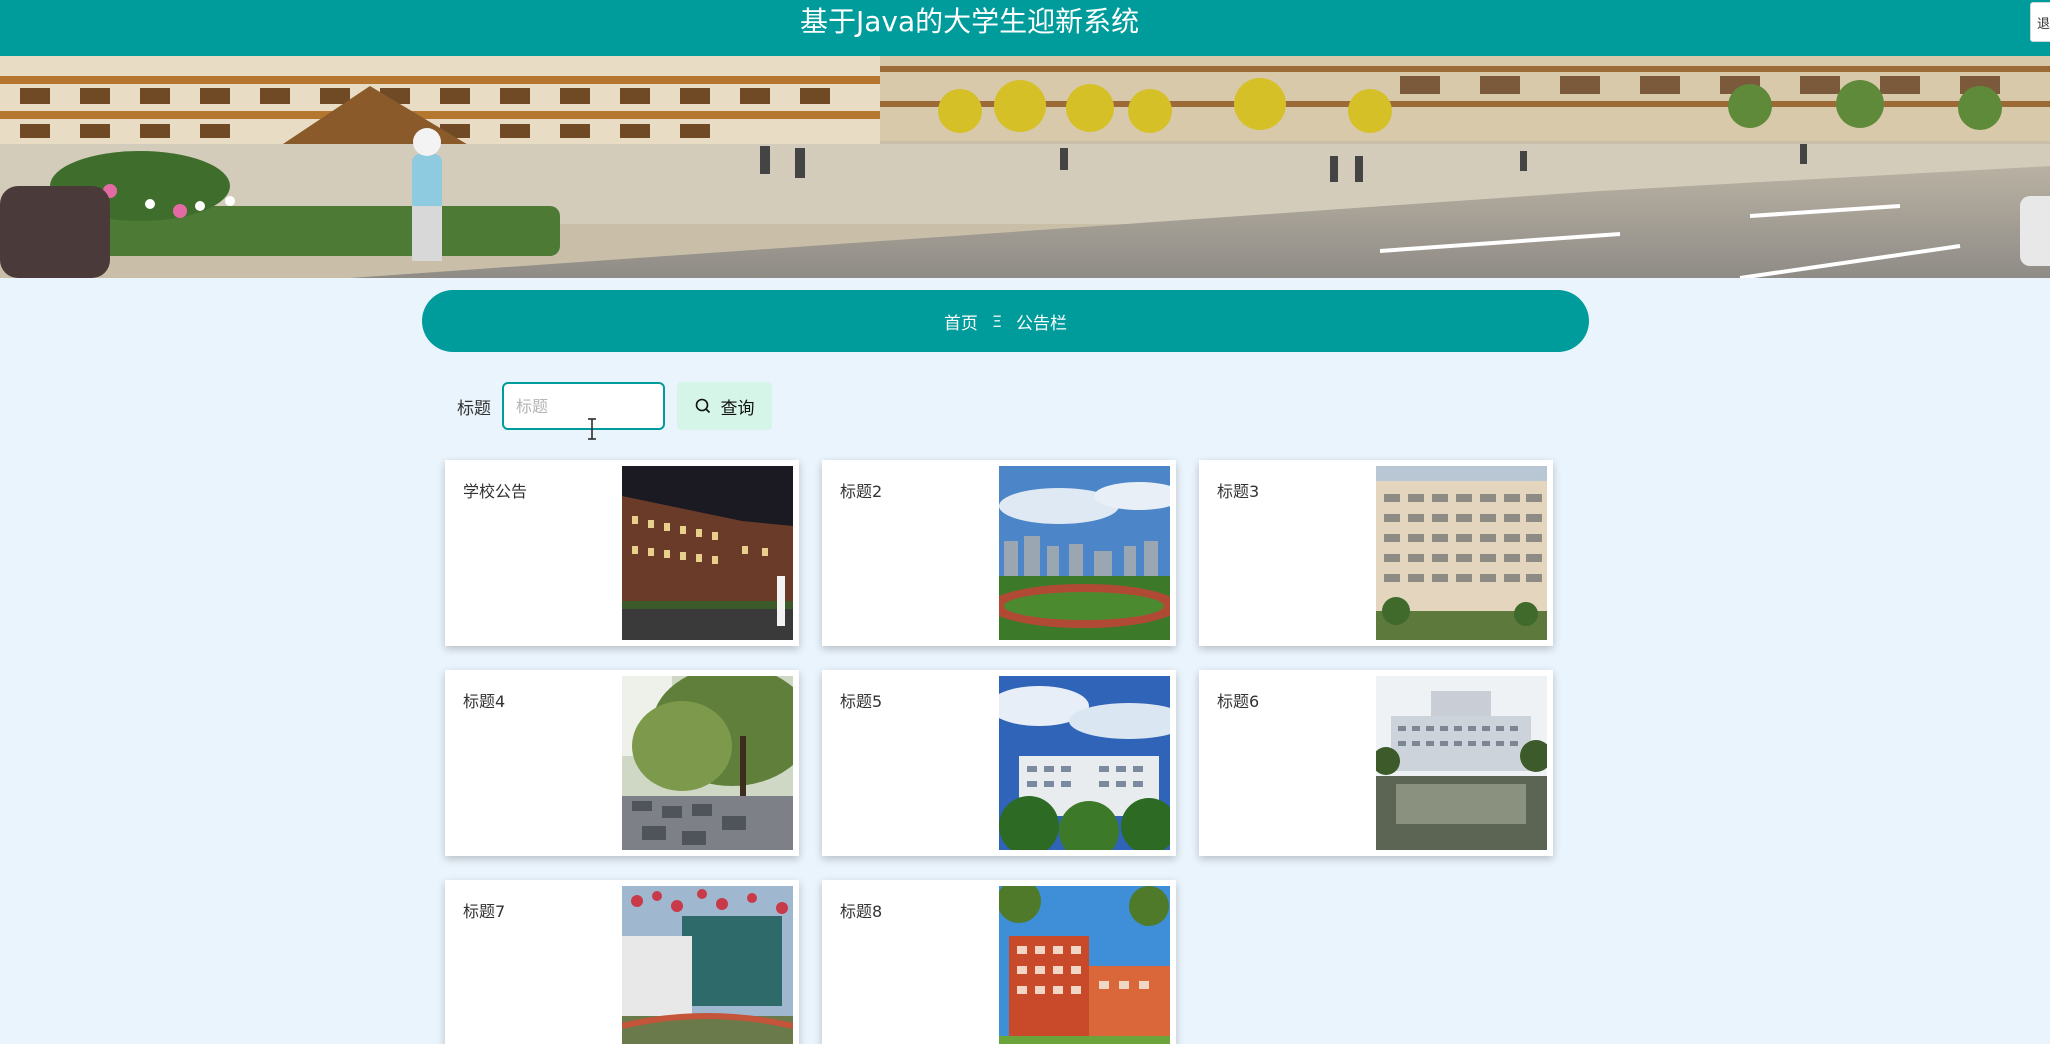 This screenshot has height=1044, width=2050. What do you see at coordinates (474, 409) in the screenshot?
I see `search-label: 标题` at bounding box center [474, 409].